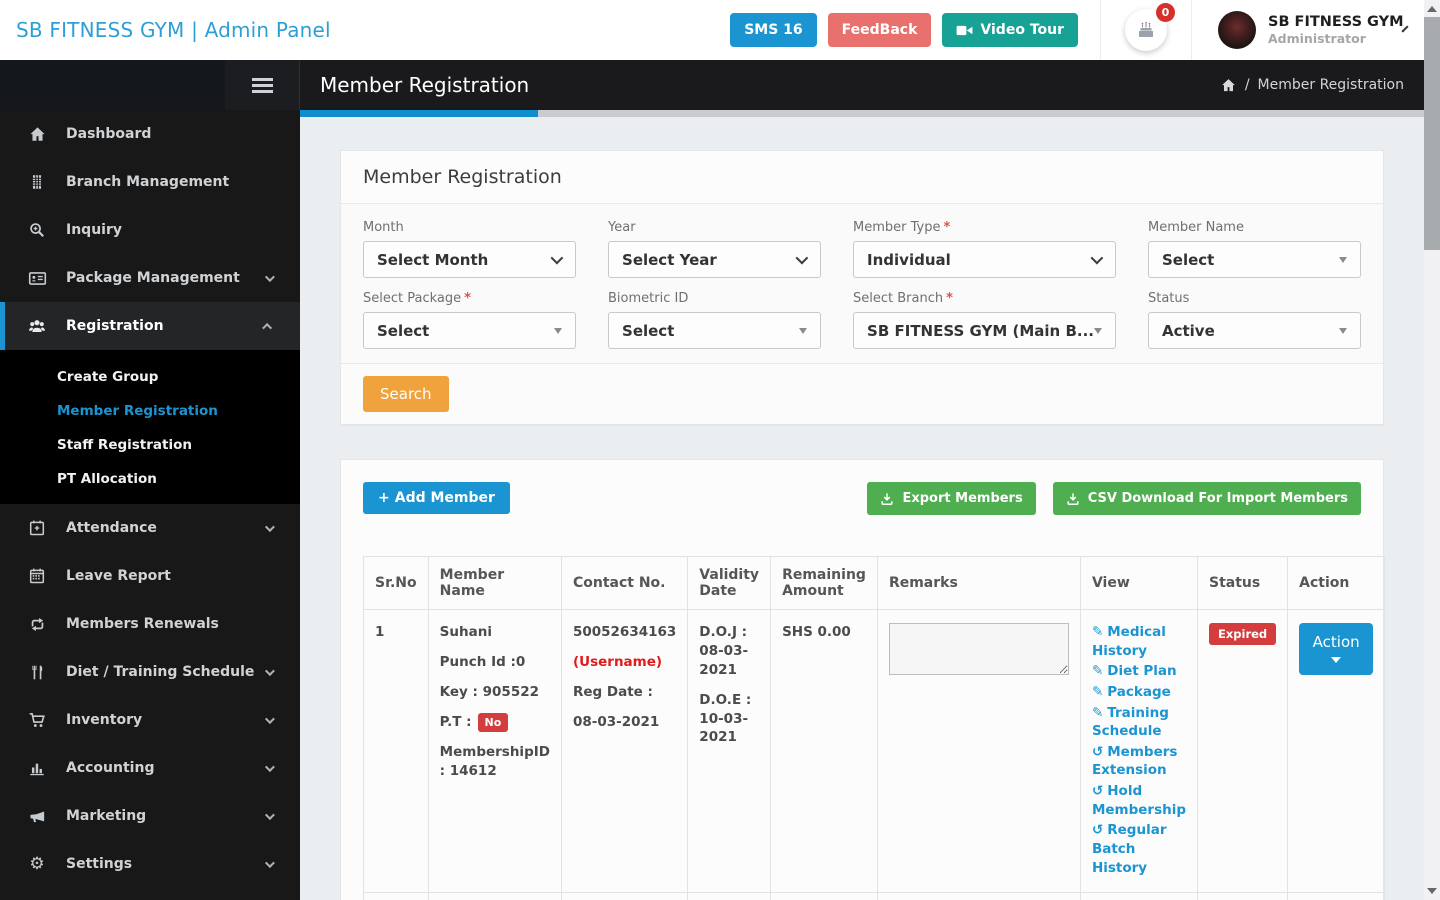 This screenshot has width=1440, height=900. Describe the element at coordinates (1150, 27) in the screenshot. I see `birthday-notification-button: 0` at that location.